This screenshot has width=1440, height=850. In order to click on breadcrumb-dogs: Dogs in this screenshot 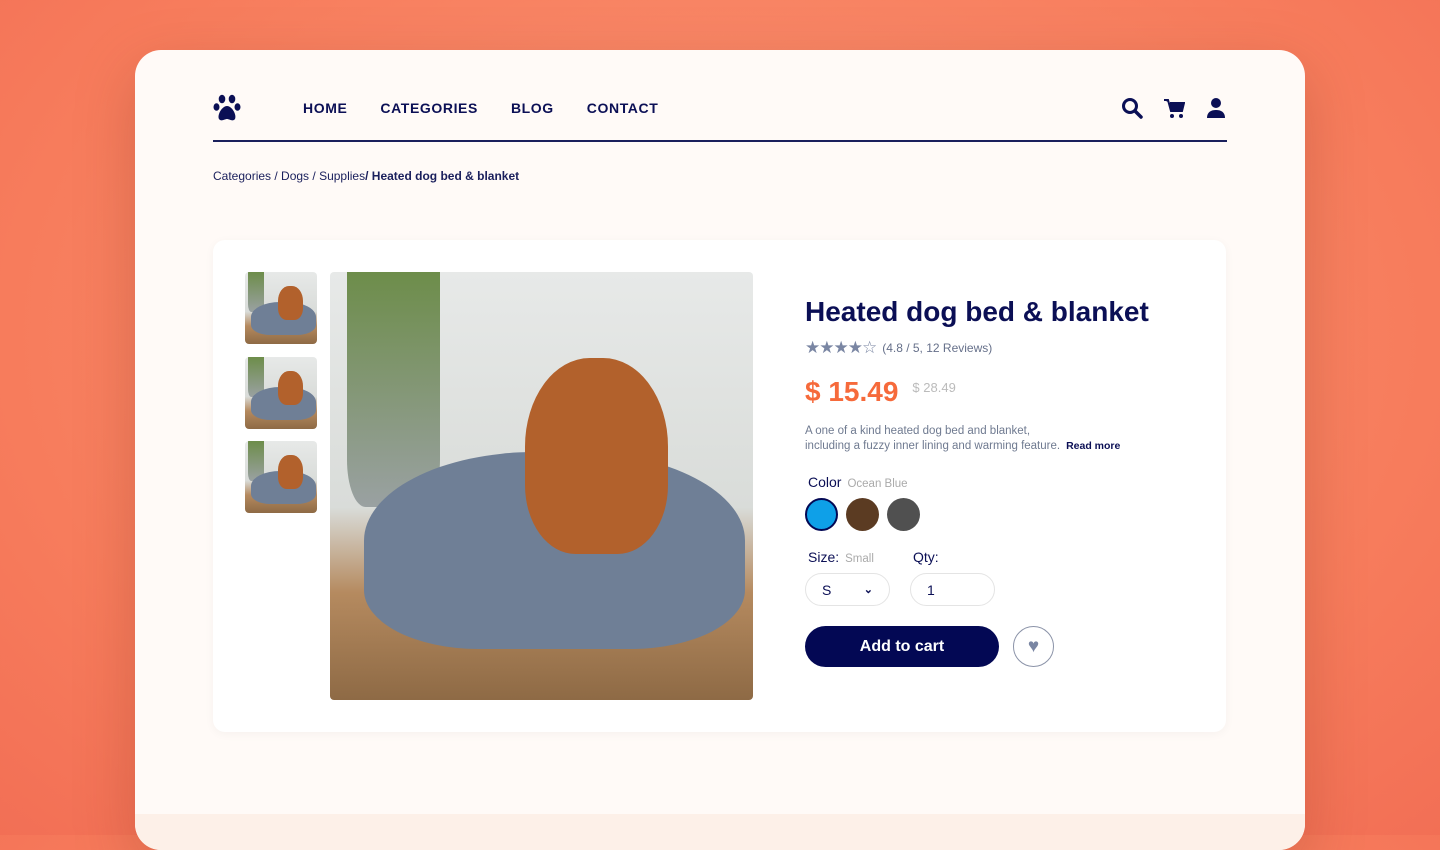, I will do `click(295, 176)`.